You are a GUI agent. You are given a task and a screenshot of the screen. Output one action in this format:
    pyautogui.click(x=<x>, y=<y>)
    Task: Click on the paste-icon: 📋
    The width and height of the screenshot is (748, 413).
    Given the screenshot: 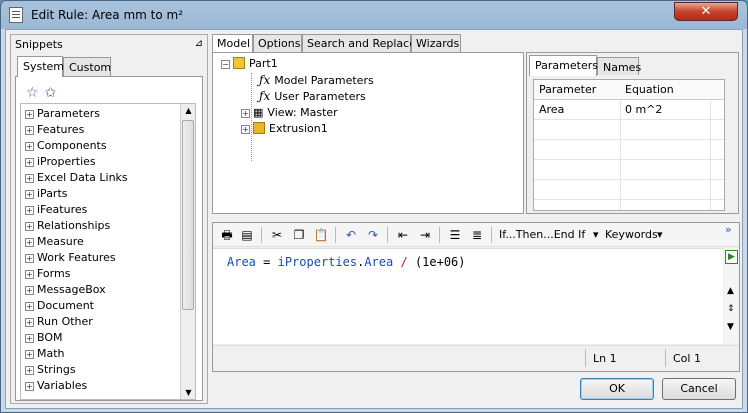 What is the action you would take?
    pyautogui.click(x=321, y=235)
    